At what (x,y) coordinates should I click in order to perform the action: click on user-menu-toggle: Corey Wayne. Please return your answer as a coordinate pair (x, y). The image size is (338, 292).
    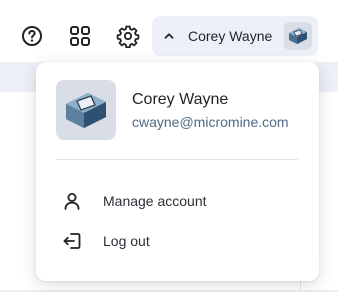
    Looking at the image, I should click on (235, 36).